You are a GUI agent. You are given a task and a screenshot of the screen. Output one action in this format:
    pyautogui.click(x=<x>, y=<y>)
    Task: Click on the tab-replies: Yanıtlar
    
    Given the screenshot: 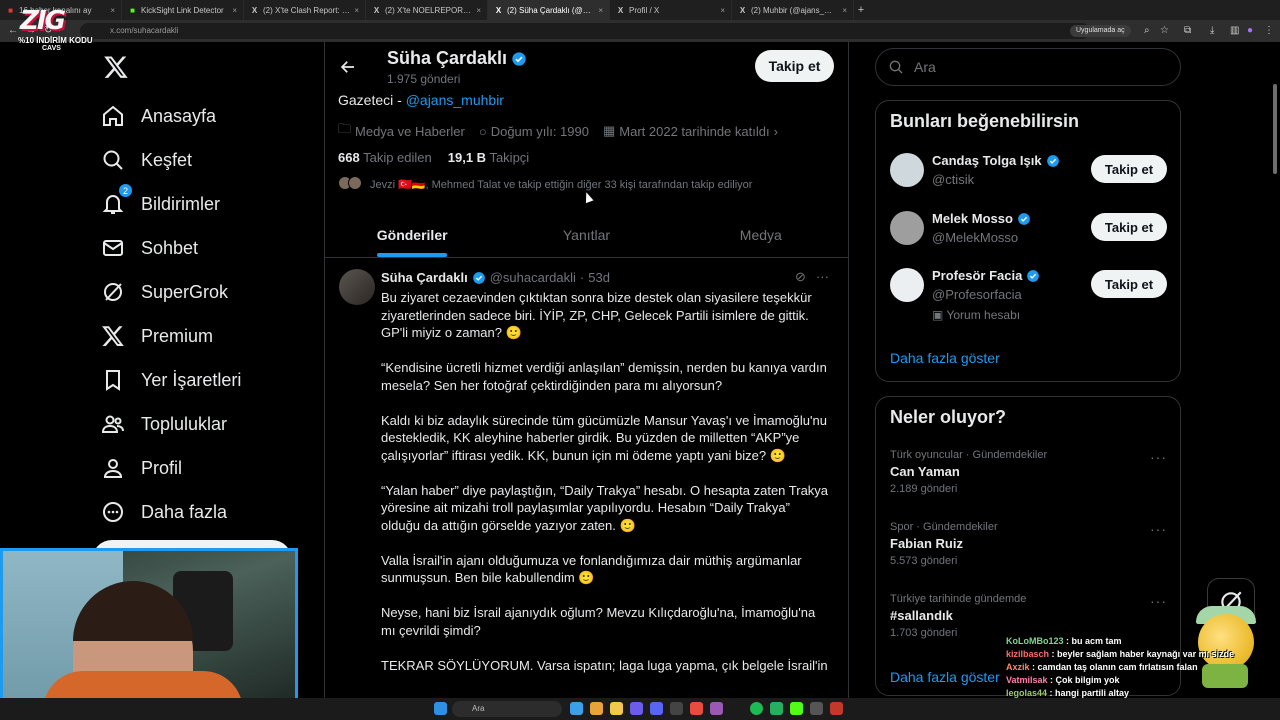 What is the action you would take?
    pyautogui.click(x=586, y=234)
    